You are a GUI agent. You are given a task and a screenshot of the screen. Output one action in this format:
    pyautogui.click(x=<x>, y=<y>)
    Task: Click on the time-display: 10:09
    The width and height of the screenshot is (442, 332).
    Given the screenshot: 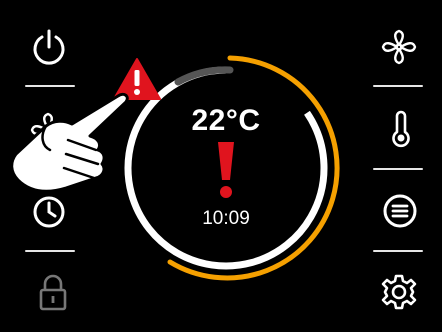 What is the action you would take?
    pyautogui.click(x=226, y=218)
    